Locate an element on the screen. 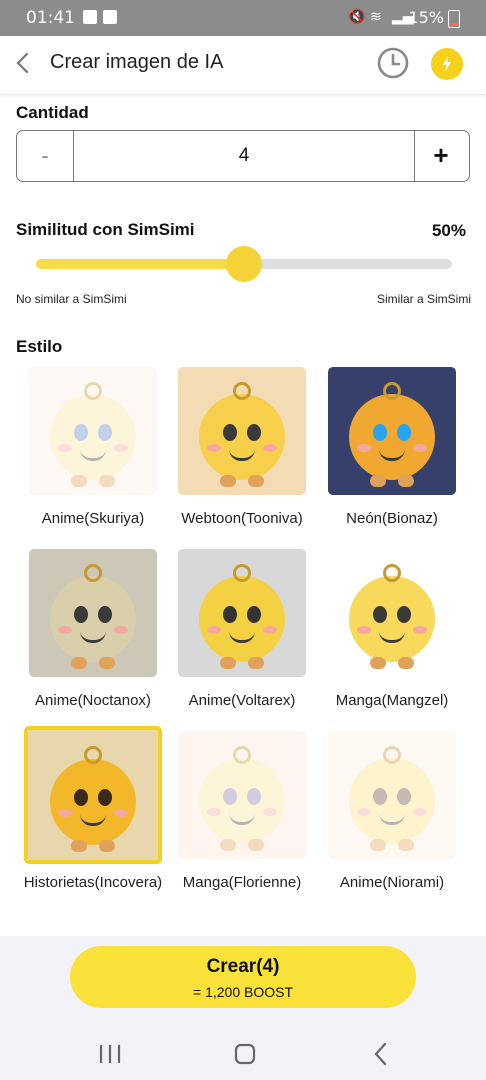 This screenshot has width=486, height=1080. style-option: Anime(Skuriya) is located at coordinates (93, 448).